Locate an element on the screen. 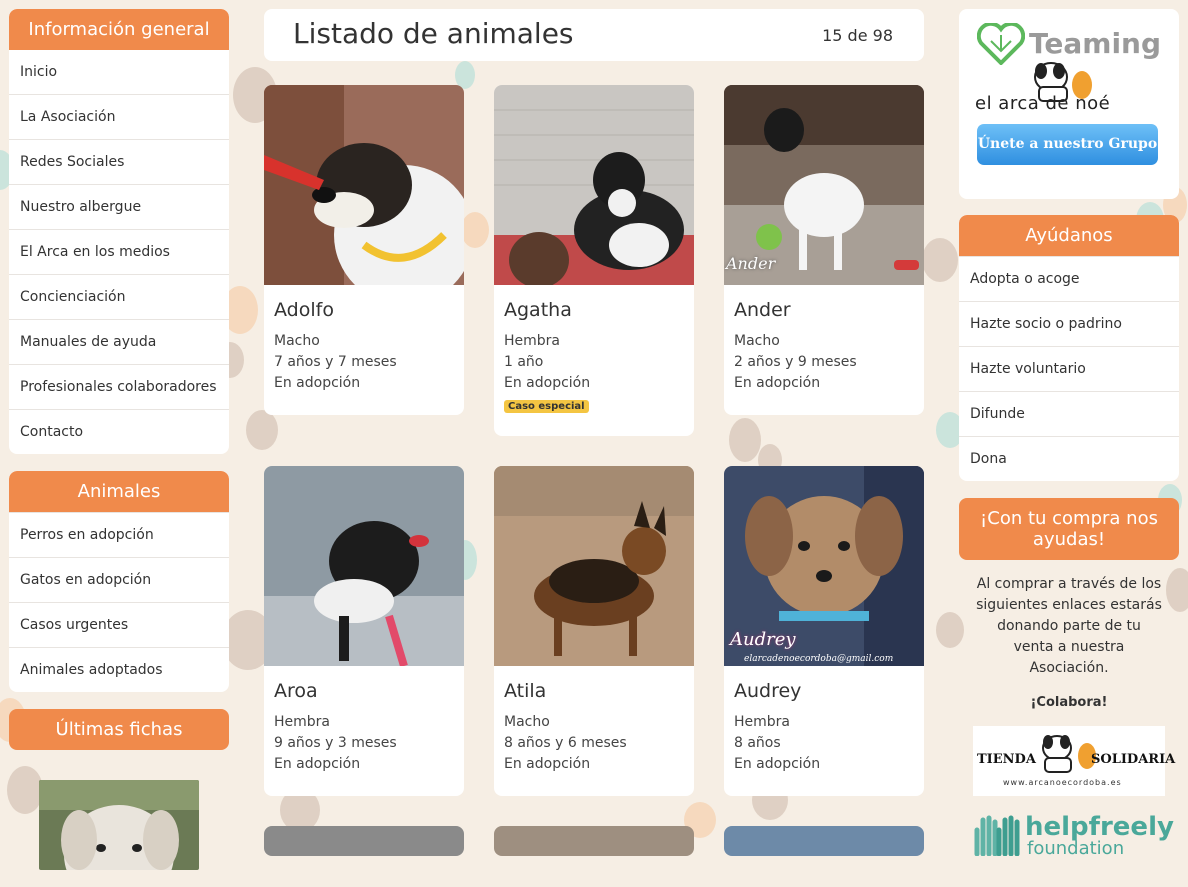  animal-name: Aroa is located at coordinates (296, 691).